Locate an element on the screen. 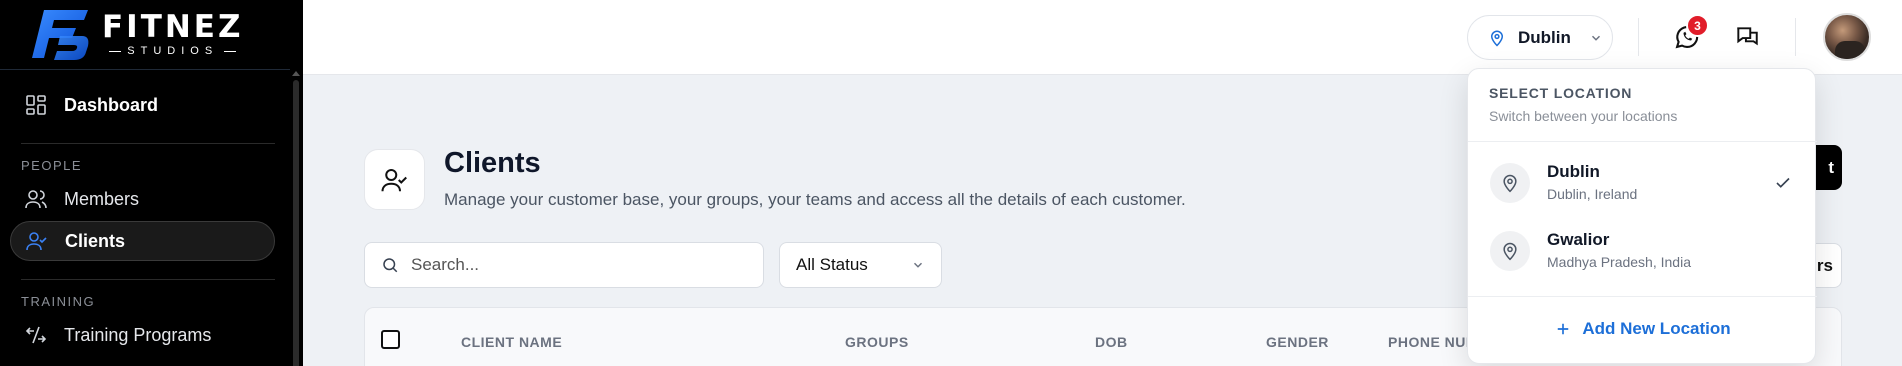 The image size is (1902, 366). page-icon is located at coordinates (394, 179).